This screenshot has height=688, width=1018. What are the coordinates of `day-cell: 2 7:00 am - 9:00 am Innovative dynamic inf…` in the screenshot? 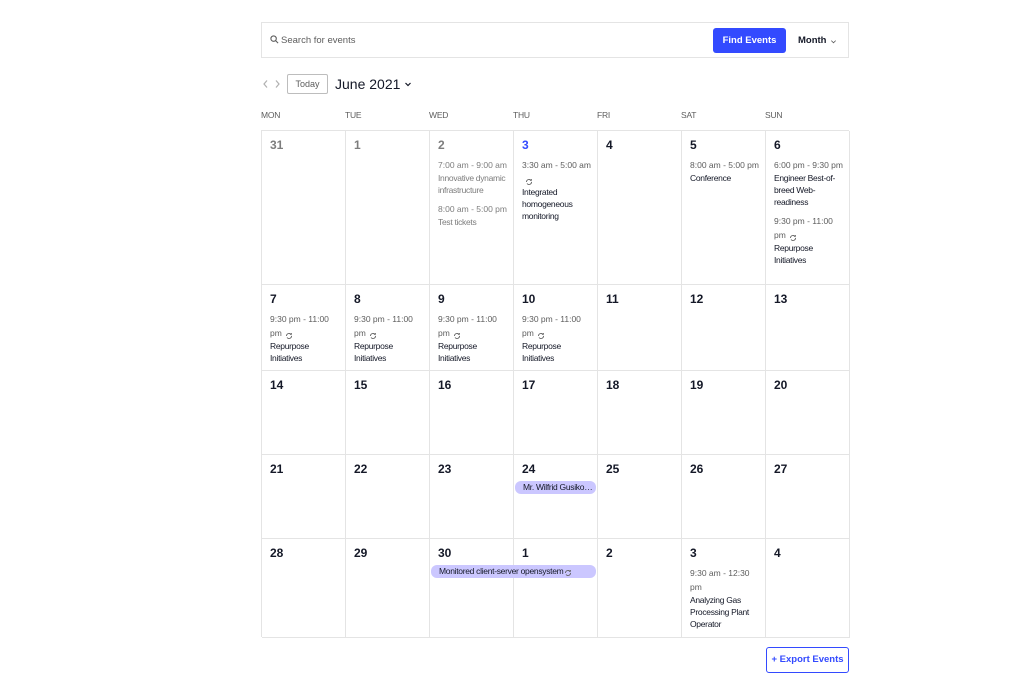 It's located at (472, 208).